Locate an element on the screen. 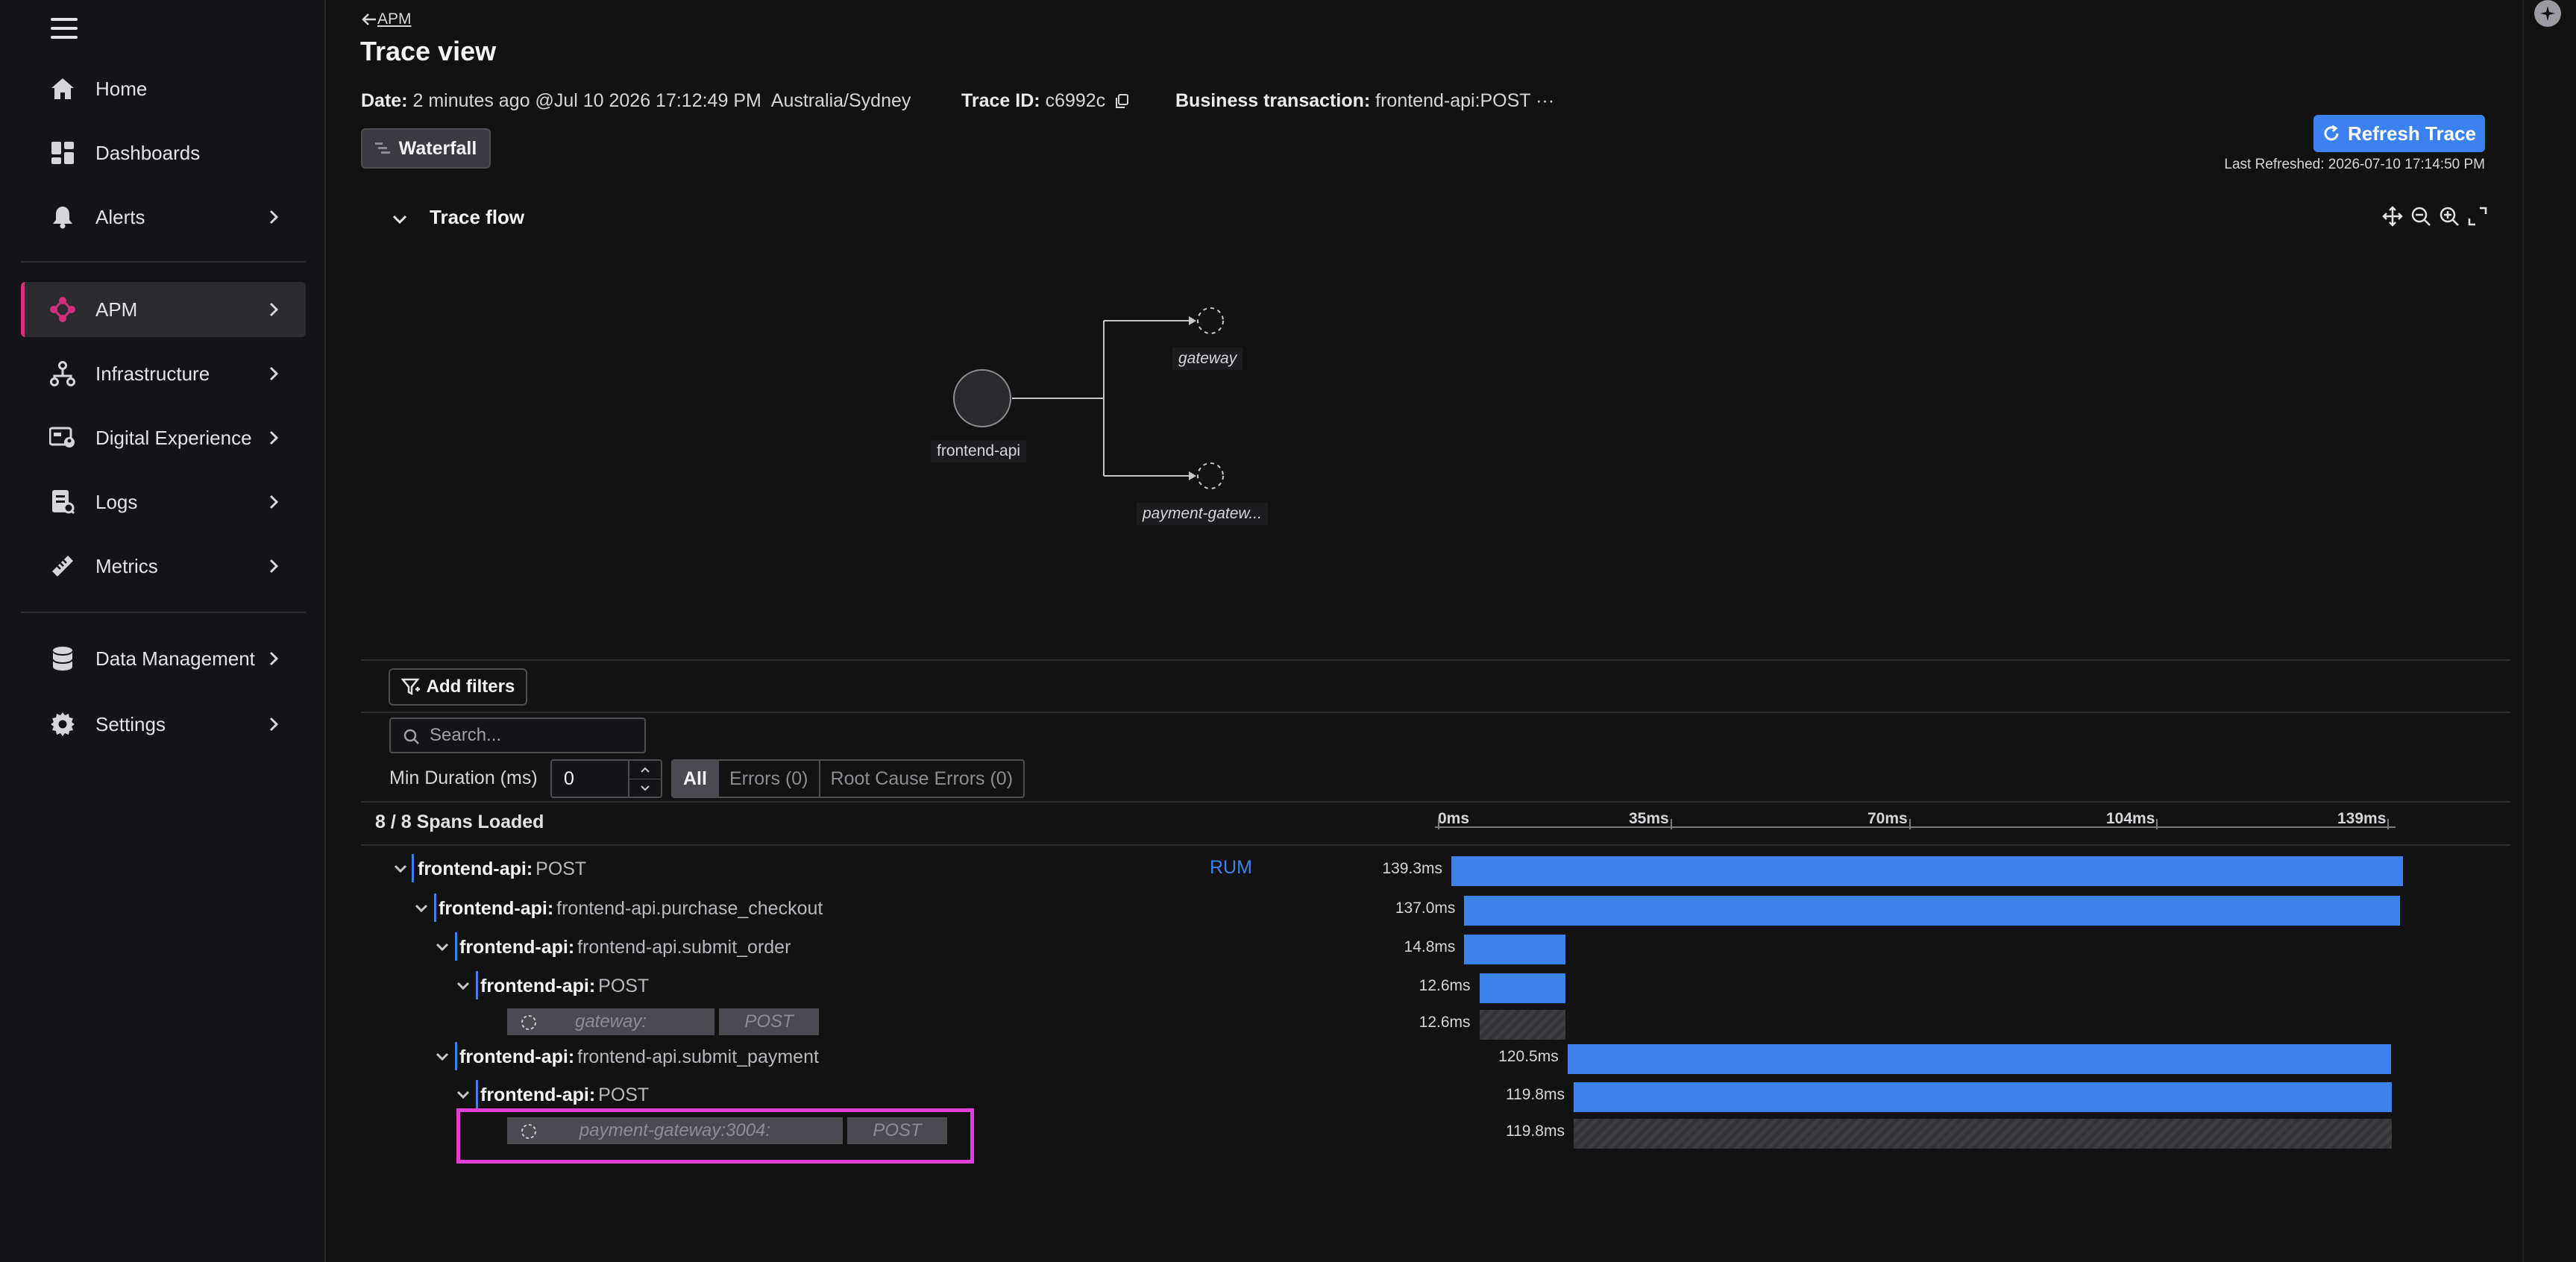 The height and width of the screenshot is (1262, 2576). sidebar-item-label: APM is located at coordinates (117, 309).